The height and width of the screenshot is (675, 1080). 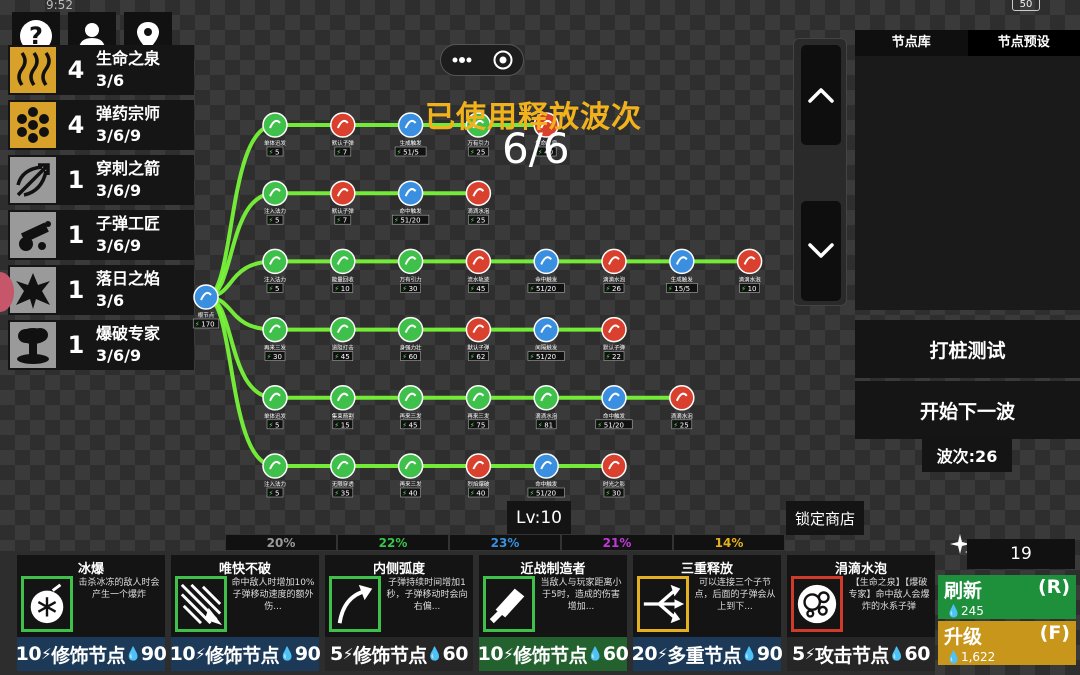 I want to click on graph-node: 能量回收 ⚡ 10, so click(x=343, y=270).